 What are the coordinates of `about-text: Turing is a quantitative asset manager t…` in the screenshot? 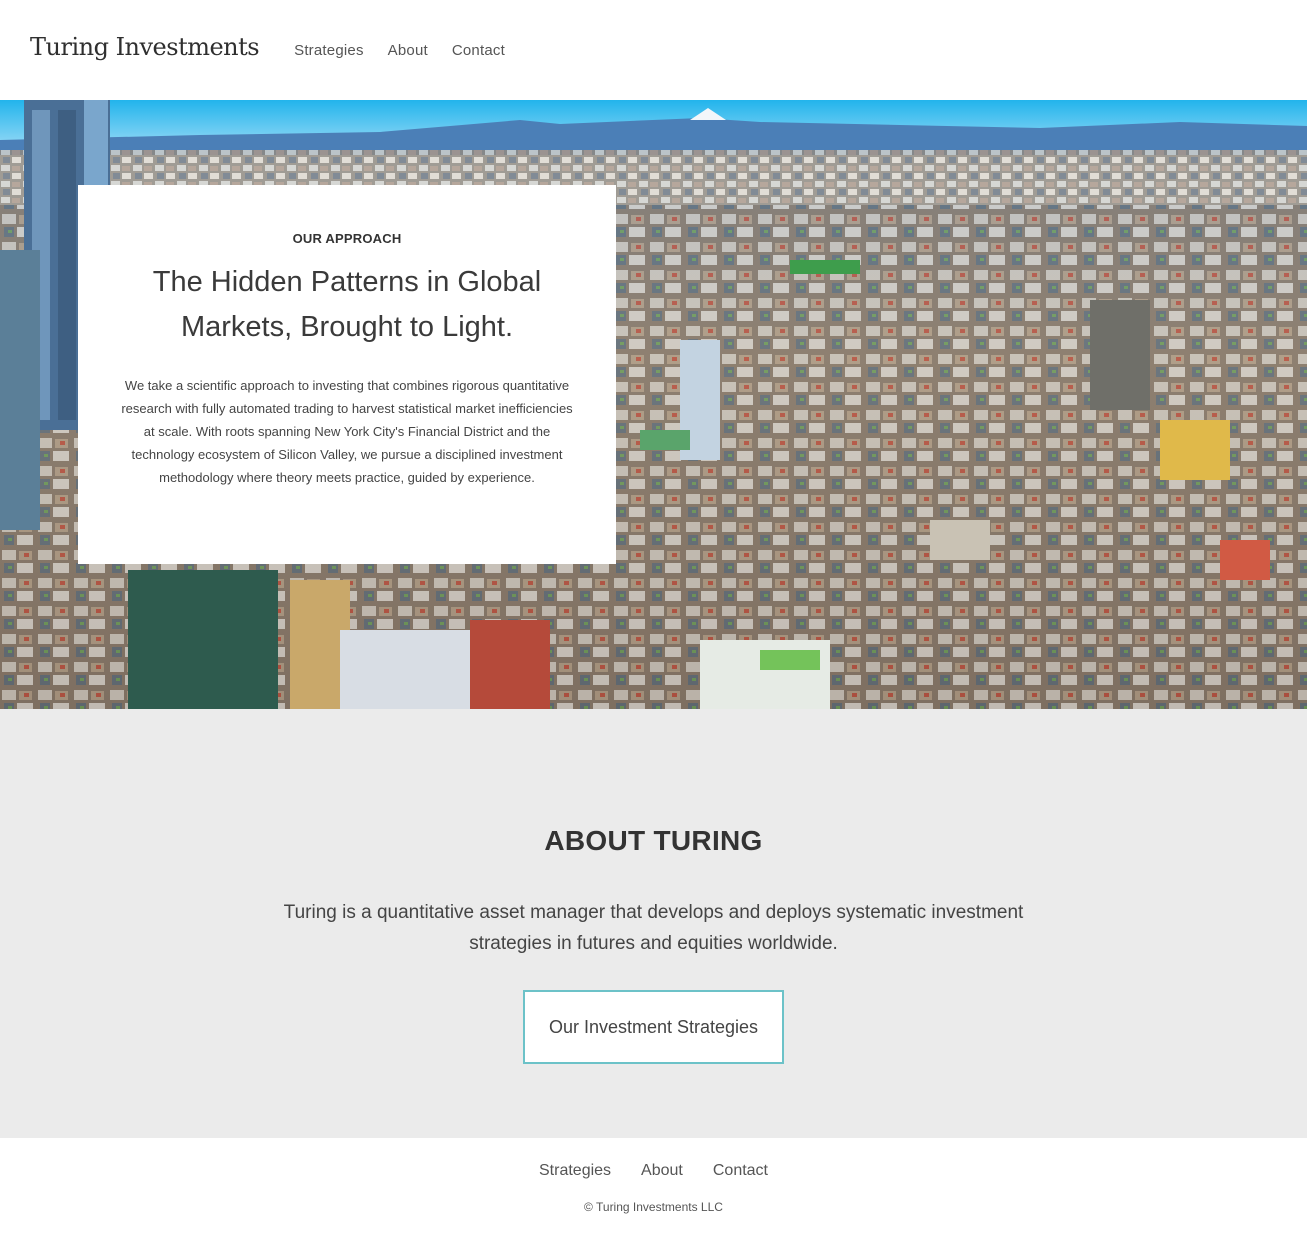 It's located at (653, 928).